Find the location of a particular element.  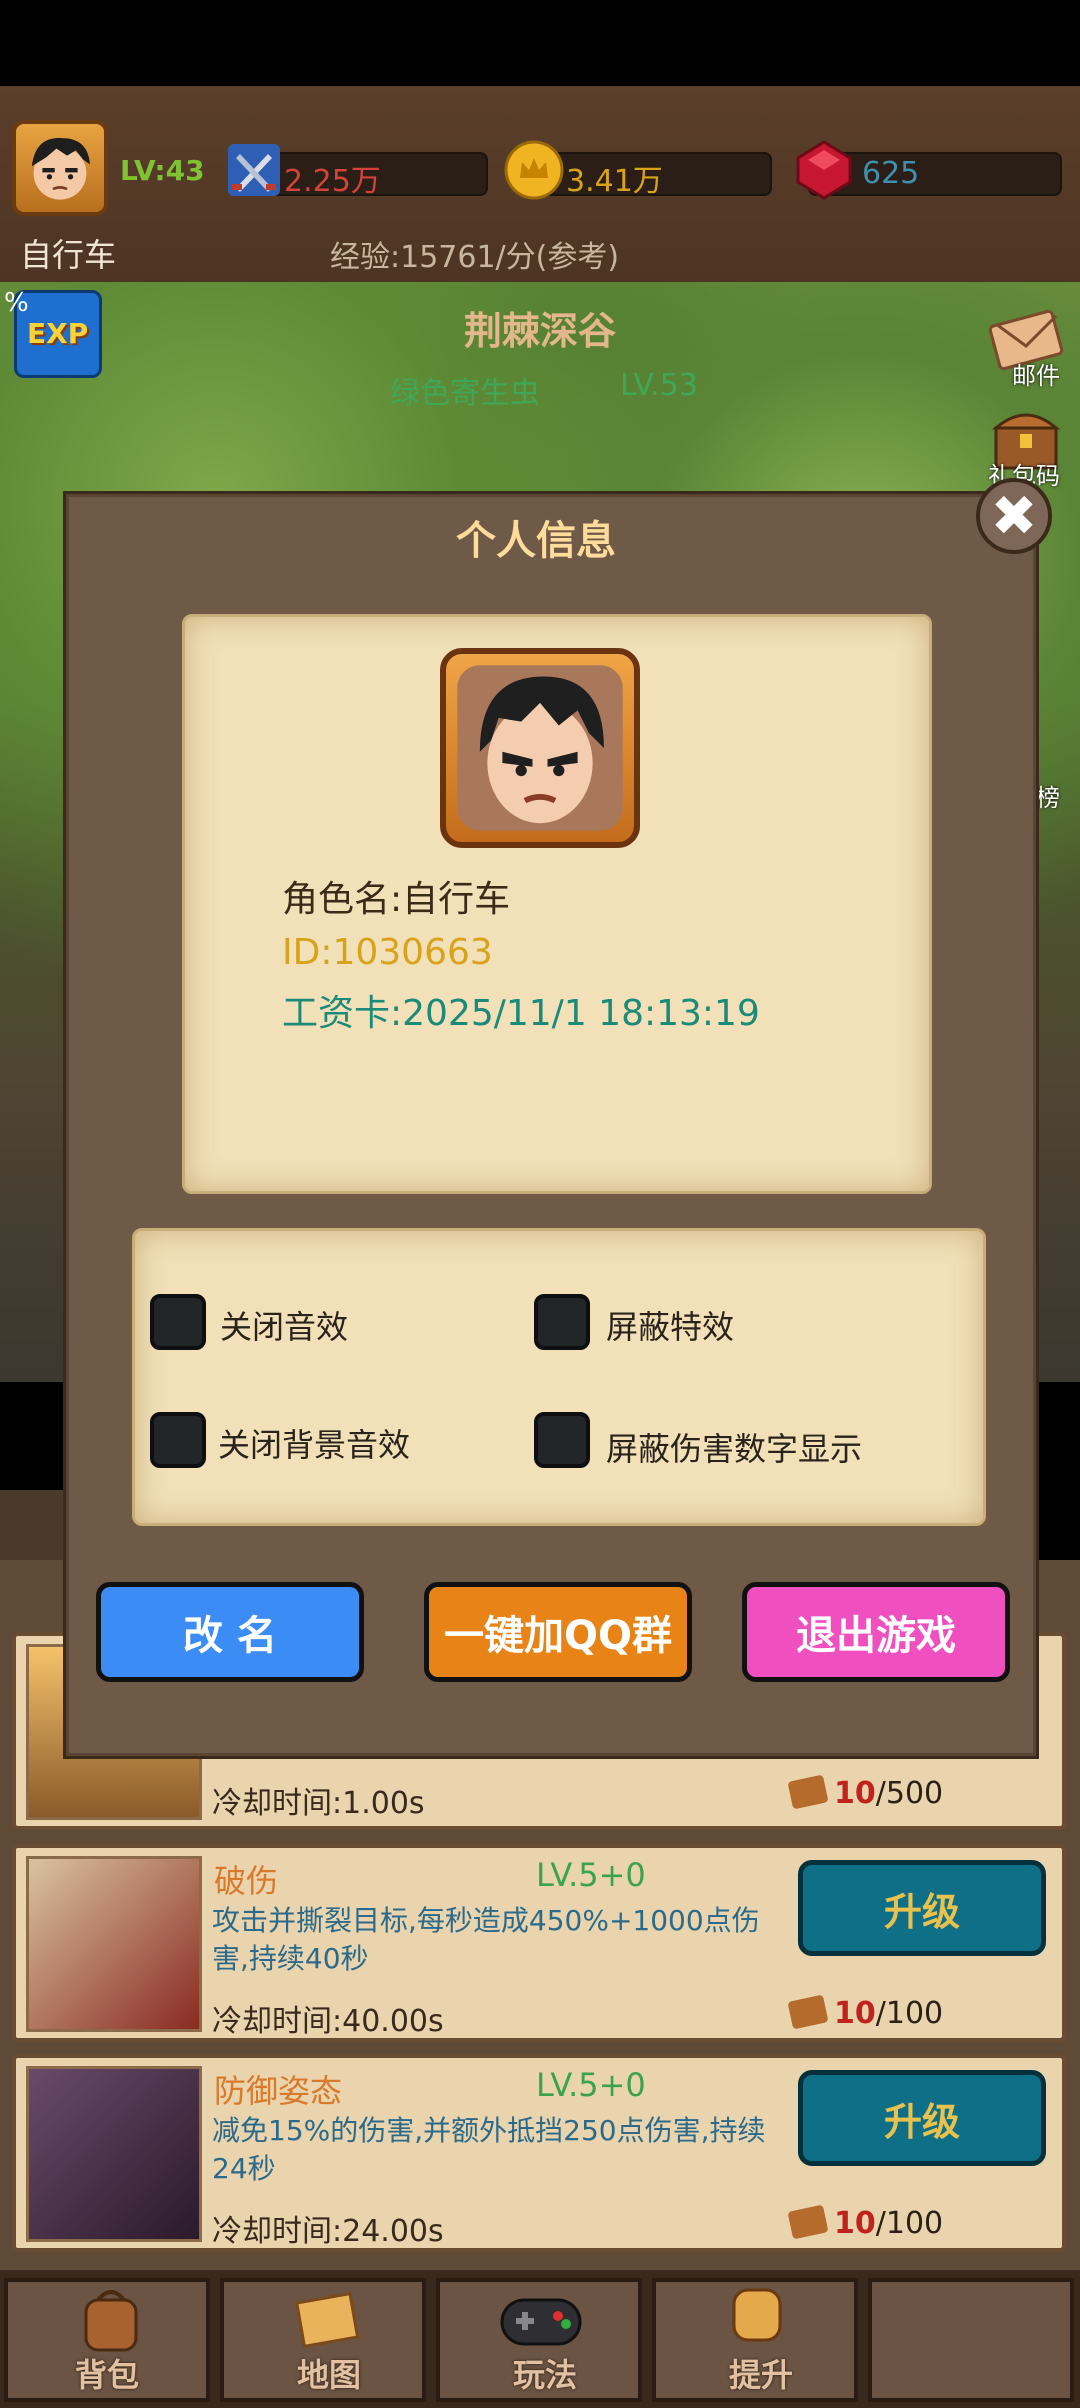

ruby-icon is located at coordinates (824, 170).